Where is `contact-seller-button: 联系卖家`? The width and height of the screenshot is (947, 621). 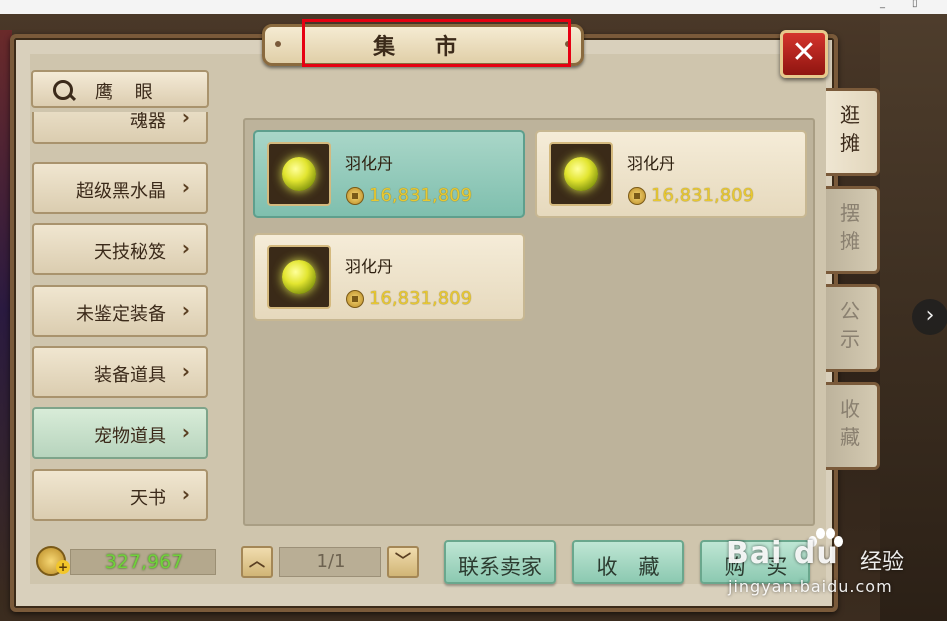
contact-seller-button: 联系卖家 is located at coordinates (500, 562).